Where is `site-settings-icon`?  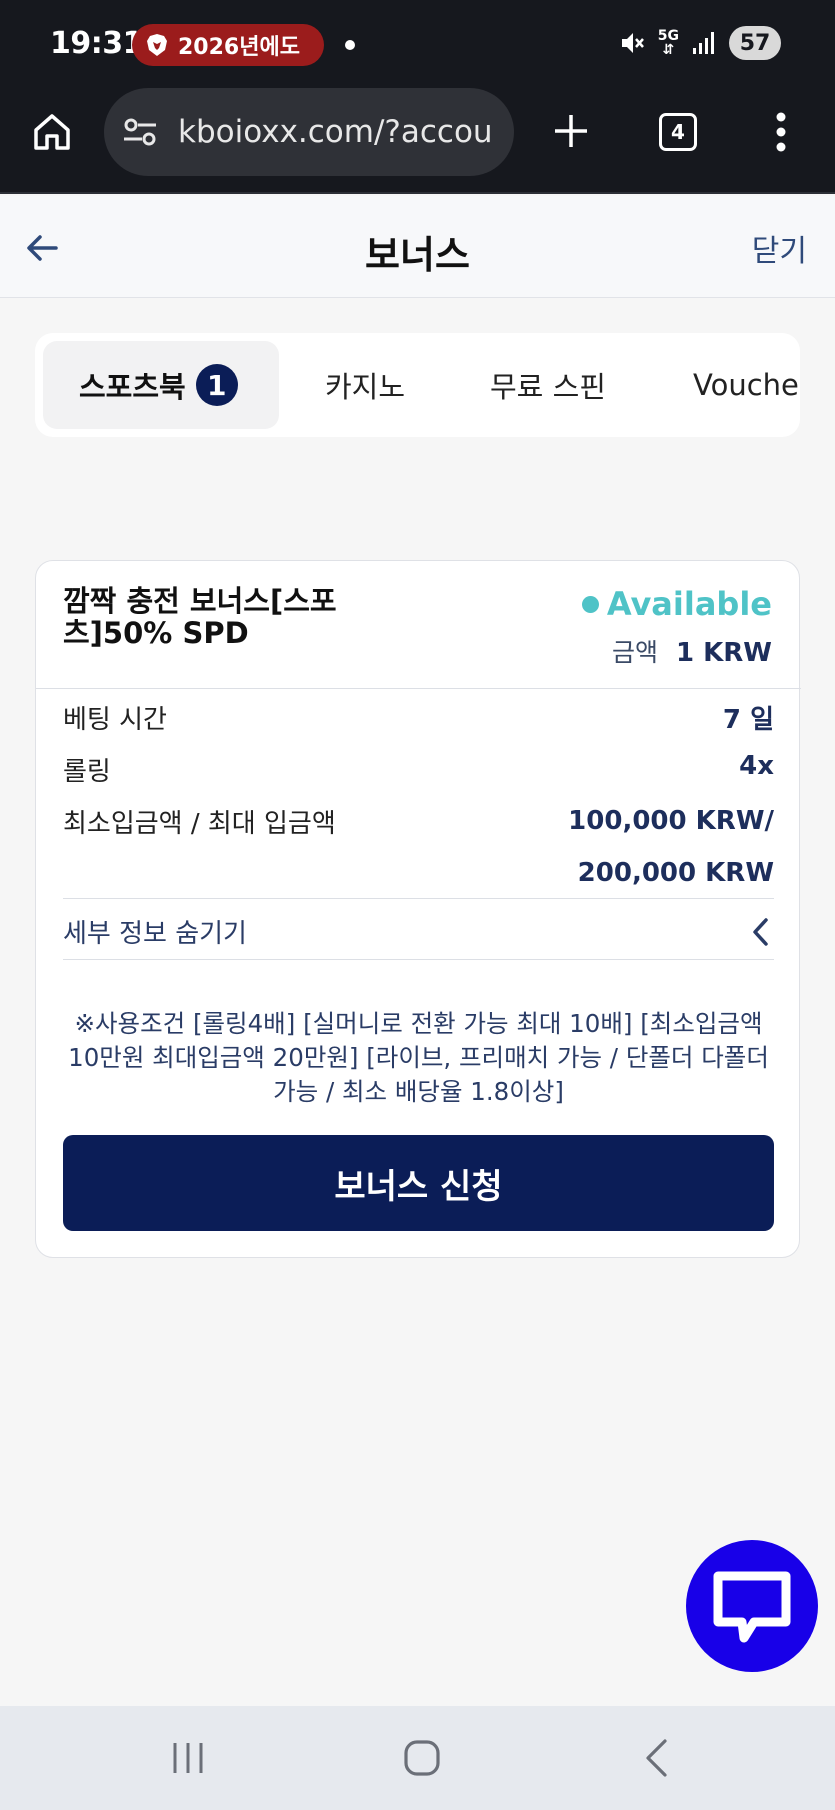 site-settings-icon is located at coordinates (140, 132).